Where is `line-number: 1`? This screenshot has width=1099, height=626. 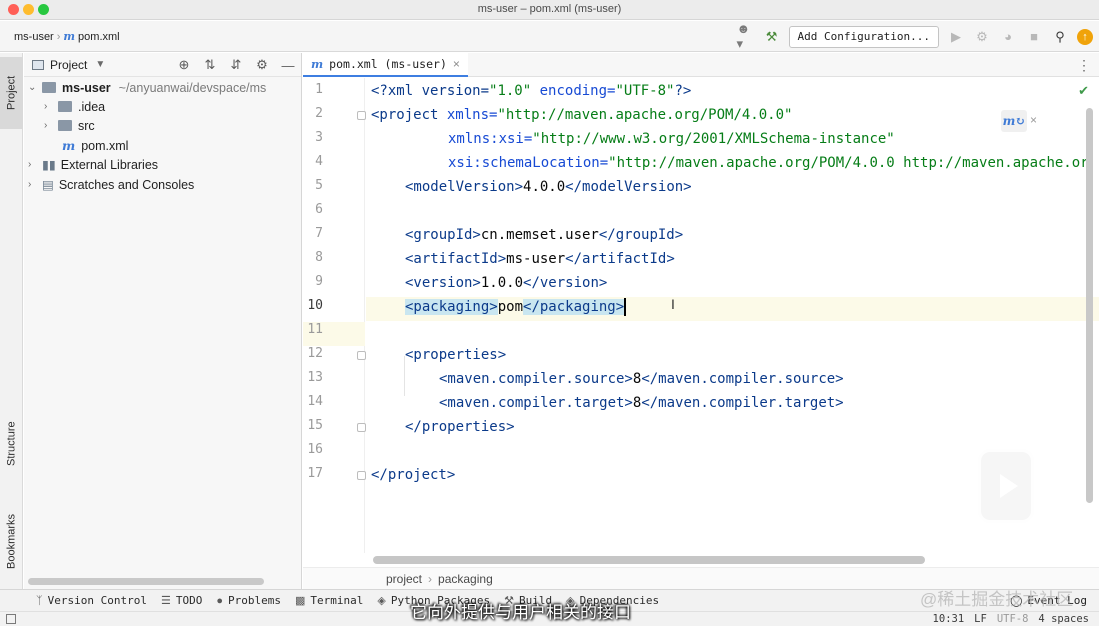
line-number: 1 is located at coordinates (319, 89).